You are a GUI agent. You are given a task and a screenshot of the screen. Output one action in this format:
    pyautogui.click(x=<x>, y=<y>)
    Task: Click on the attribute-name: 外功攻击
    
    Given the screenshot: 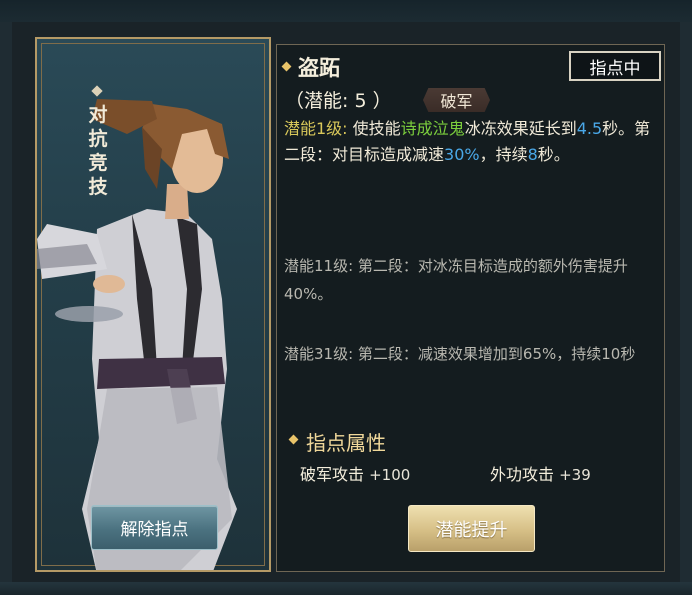 What is the action you would take?
    pyautogui.click(x=522, y=474)
    